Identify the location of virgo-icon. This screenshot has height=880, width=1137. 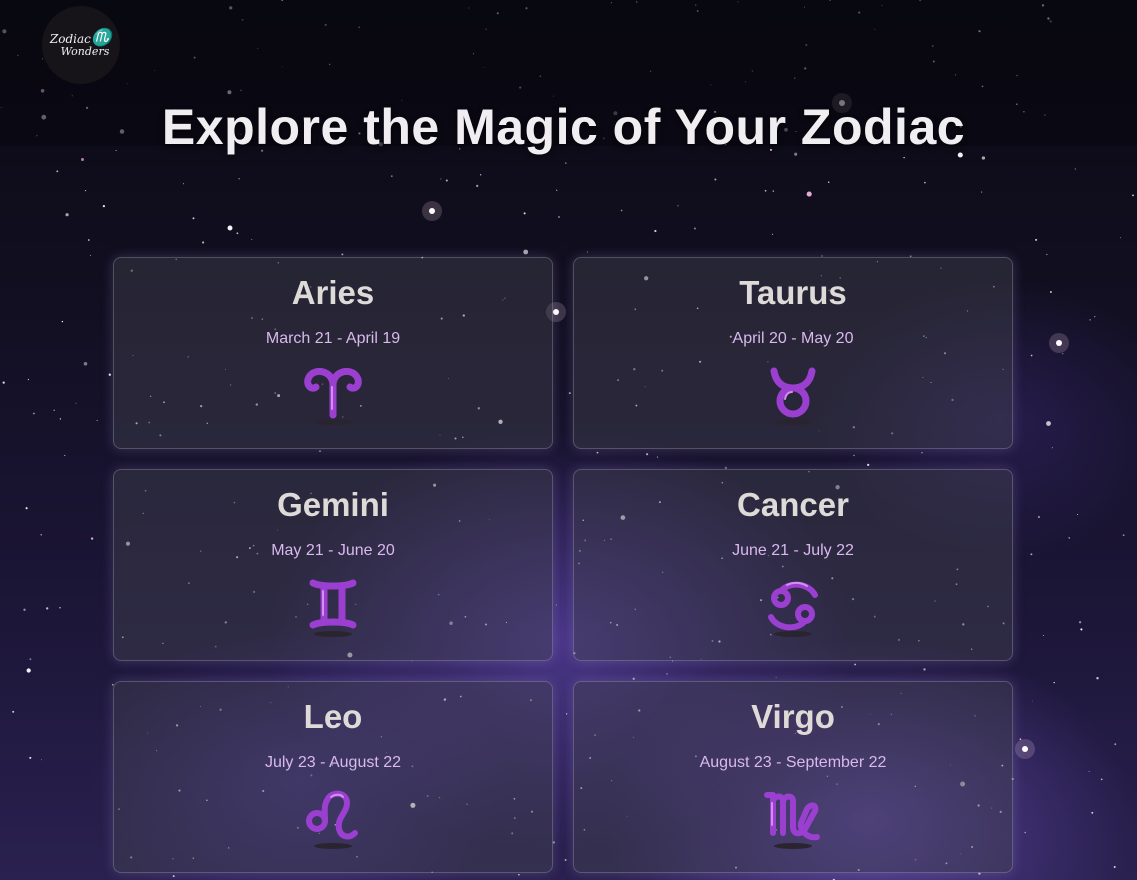
(793, 818).